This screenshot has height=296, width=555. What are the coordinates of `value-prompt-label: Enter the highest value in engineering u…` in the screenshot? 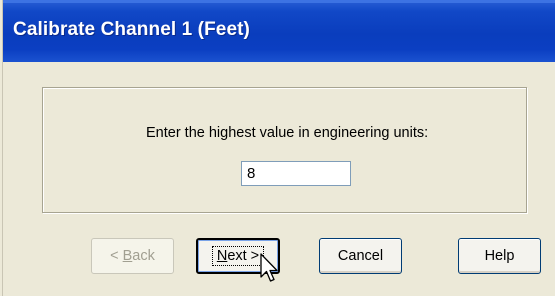 It's located at (287, 133).